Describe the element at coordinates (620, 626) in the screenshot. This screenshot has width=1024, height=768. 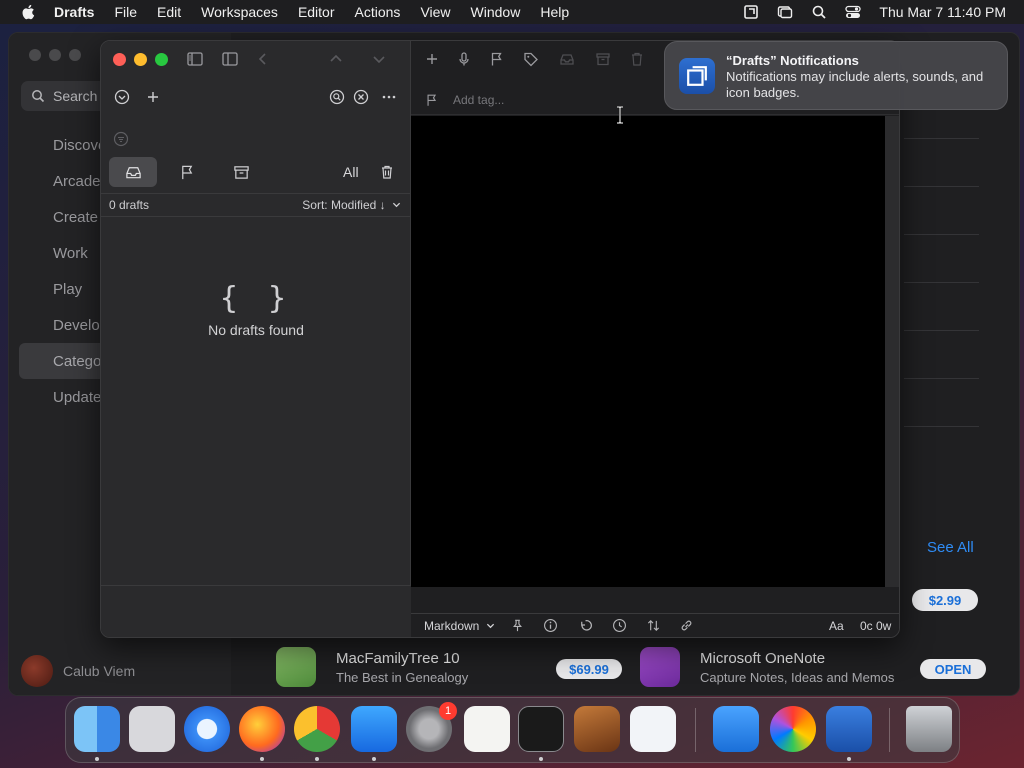
I see `history-button` at that location.